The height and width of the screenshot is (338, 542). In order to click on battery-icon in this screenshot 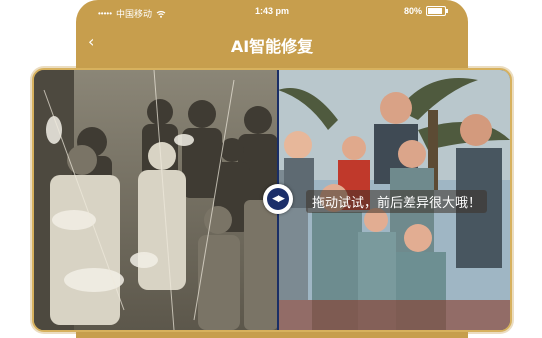, I will do `click(437, 11)`.